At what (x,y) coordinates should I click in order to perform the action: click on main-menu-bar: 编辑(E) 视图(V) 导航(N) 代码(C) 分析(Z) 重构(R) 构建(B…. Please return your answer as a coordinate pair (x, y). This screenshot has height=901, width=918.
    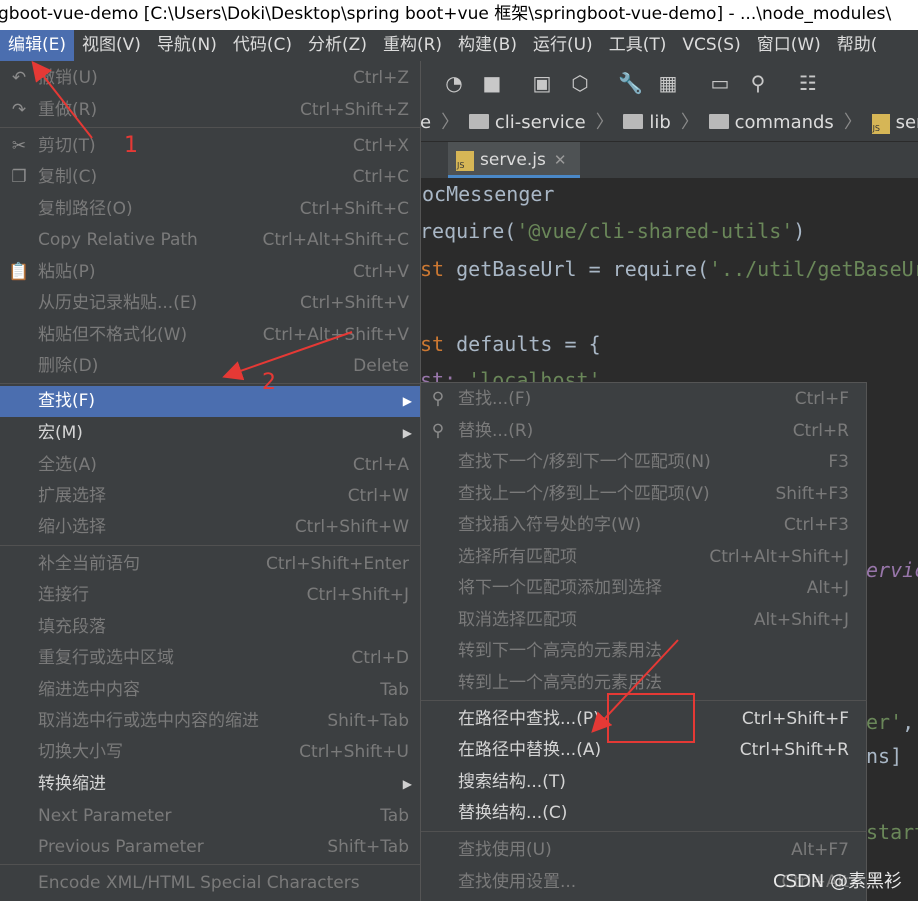
    Looking at the image, I should click on (459, 45).